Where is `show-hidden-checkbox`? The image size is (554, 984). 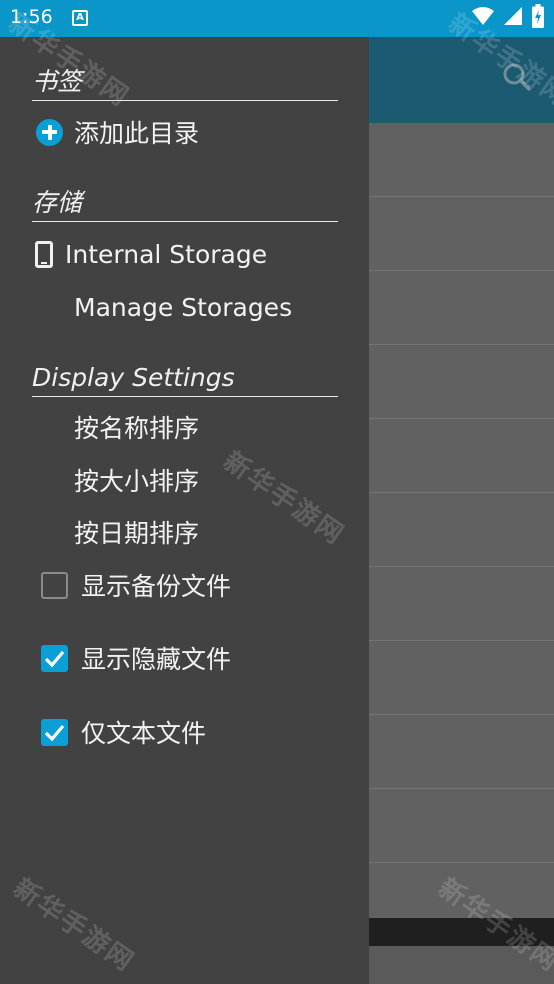 show-hidden-checkbox is located at coordinates (54, 658).